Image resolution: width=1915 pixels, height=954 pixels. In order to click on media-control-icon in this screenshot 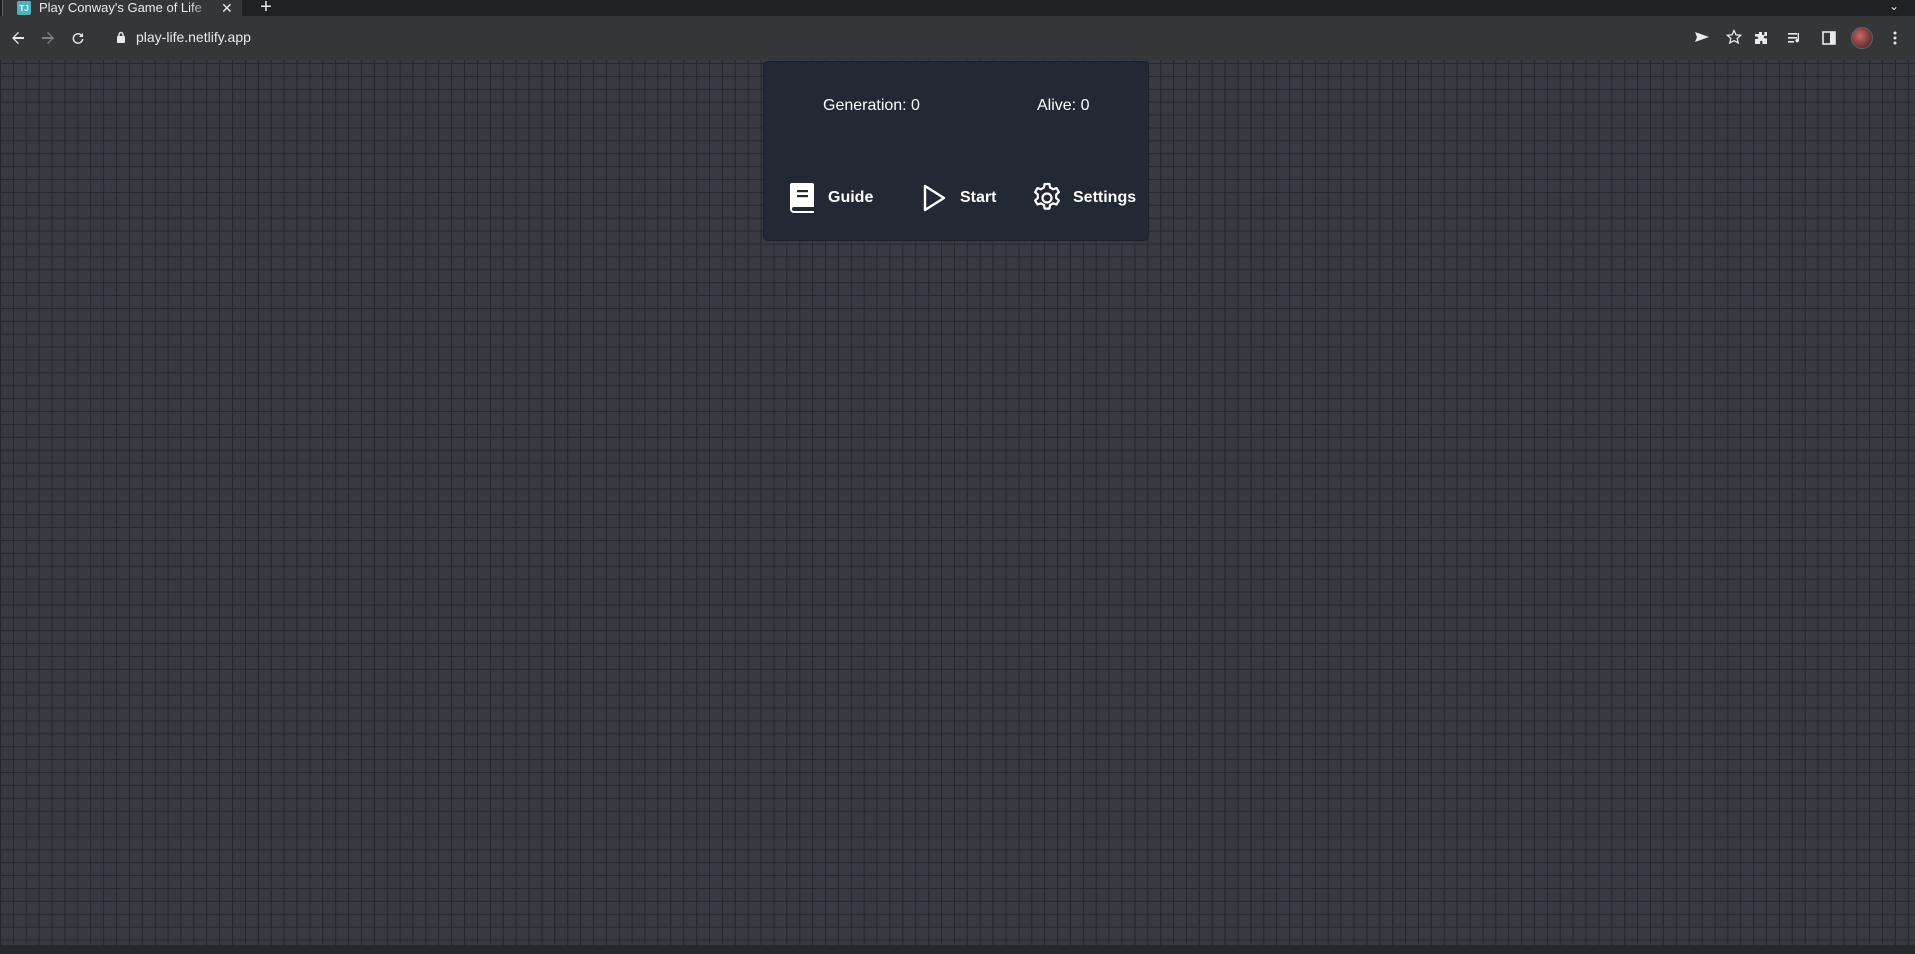, I will do `click(1795, 38)`.